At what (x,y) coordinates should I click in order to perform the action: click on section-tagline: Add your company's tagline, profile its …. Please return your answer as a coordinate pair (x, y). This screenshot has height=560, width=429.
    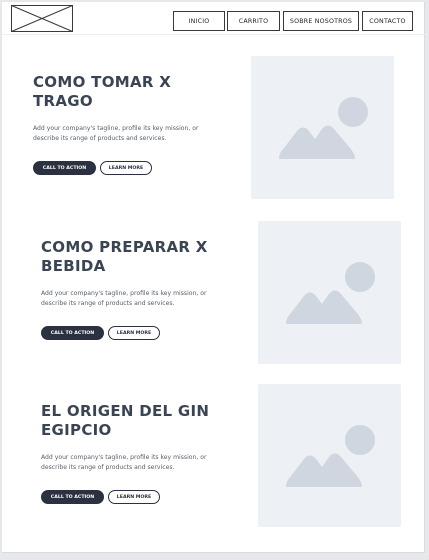
    Looking at the image, I should click on (126, 463).